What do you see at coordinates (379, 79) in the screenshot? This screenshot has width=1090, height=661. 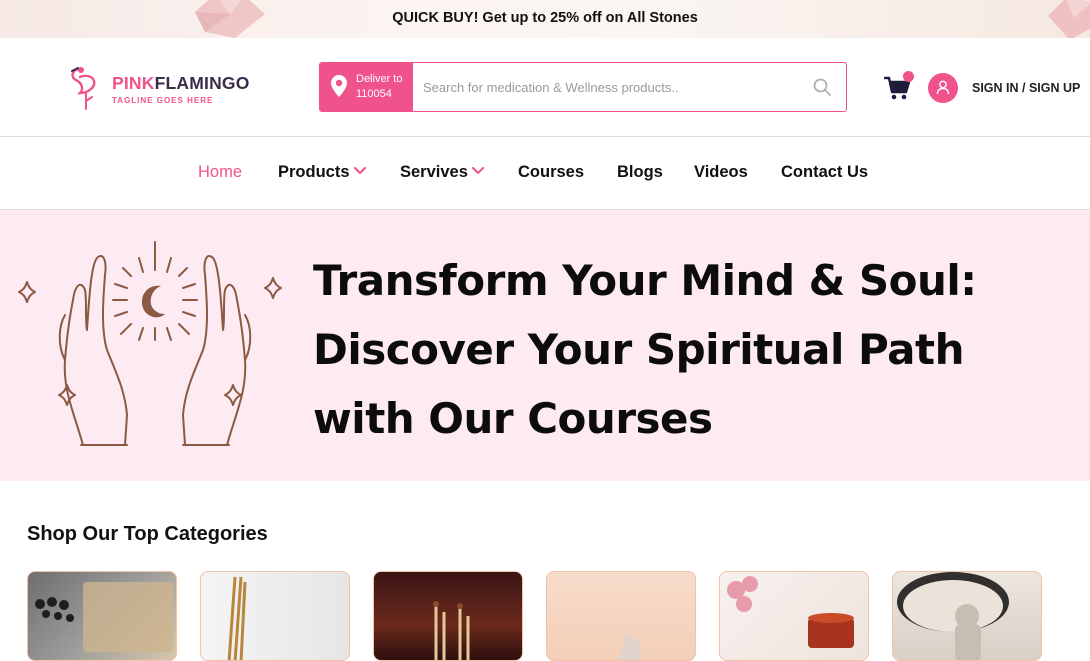 I see `deliver-label: Deliver to` at bounding box center [379, 79].